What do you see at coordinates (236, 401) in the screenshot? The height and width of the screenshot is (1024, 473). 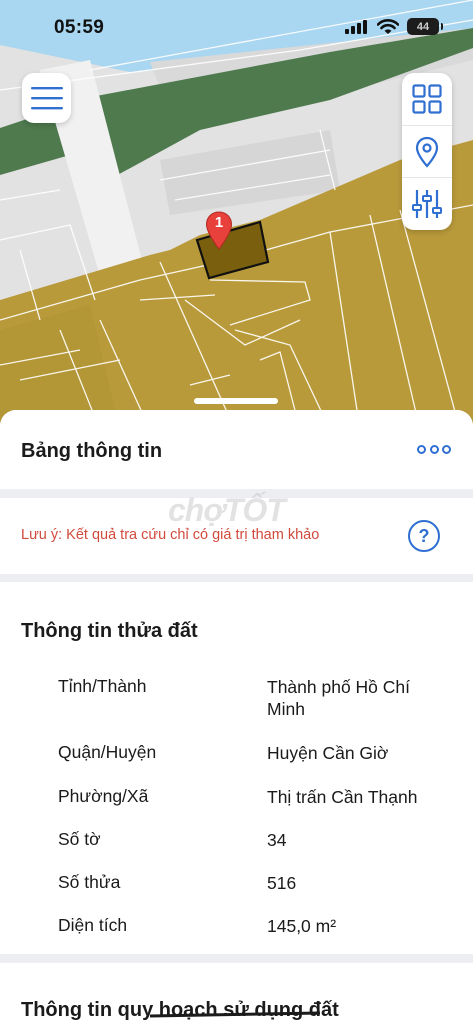 I see `sheet-drag-handle` at bounding box center [236, 401].